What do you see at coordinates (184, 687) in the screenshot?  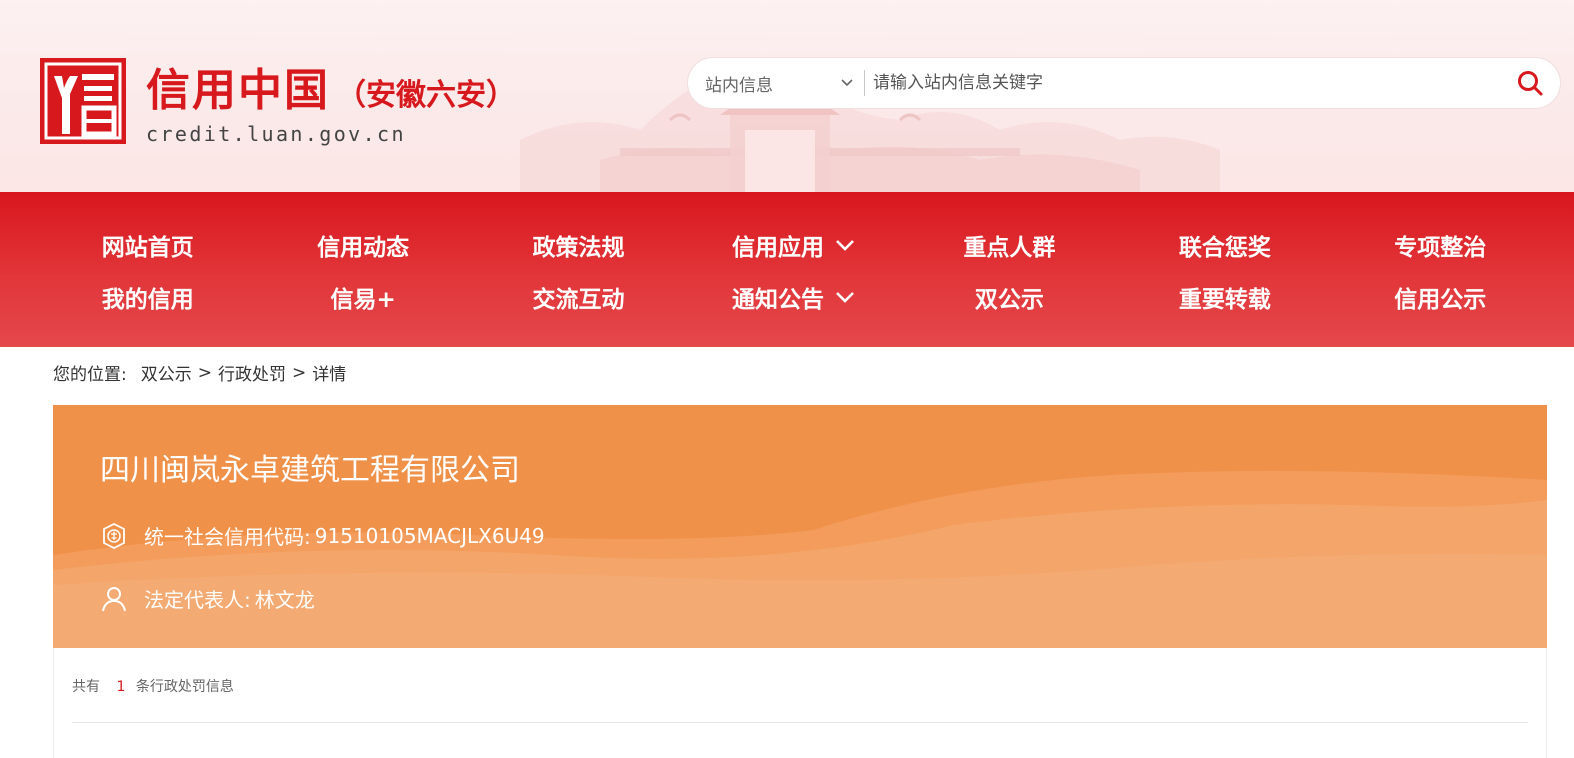 I see `record-count-suffix: 条行政处罚信息` at bounding box center [184, 687].